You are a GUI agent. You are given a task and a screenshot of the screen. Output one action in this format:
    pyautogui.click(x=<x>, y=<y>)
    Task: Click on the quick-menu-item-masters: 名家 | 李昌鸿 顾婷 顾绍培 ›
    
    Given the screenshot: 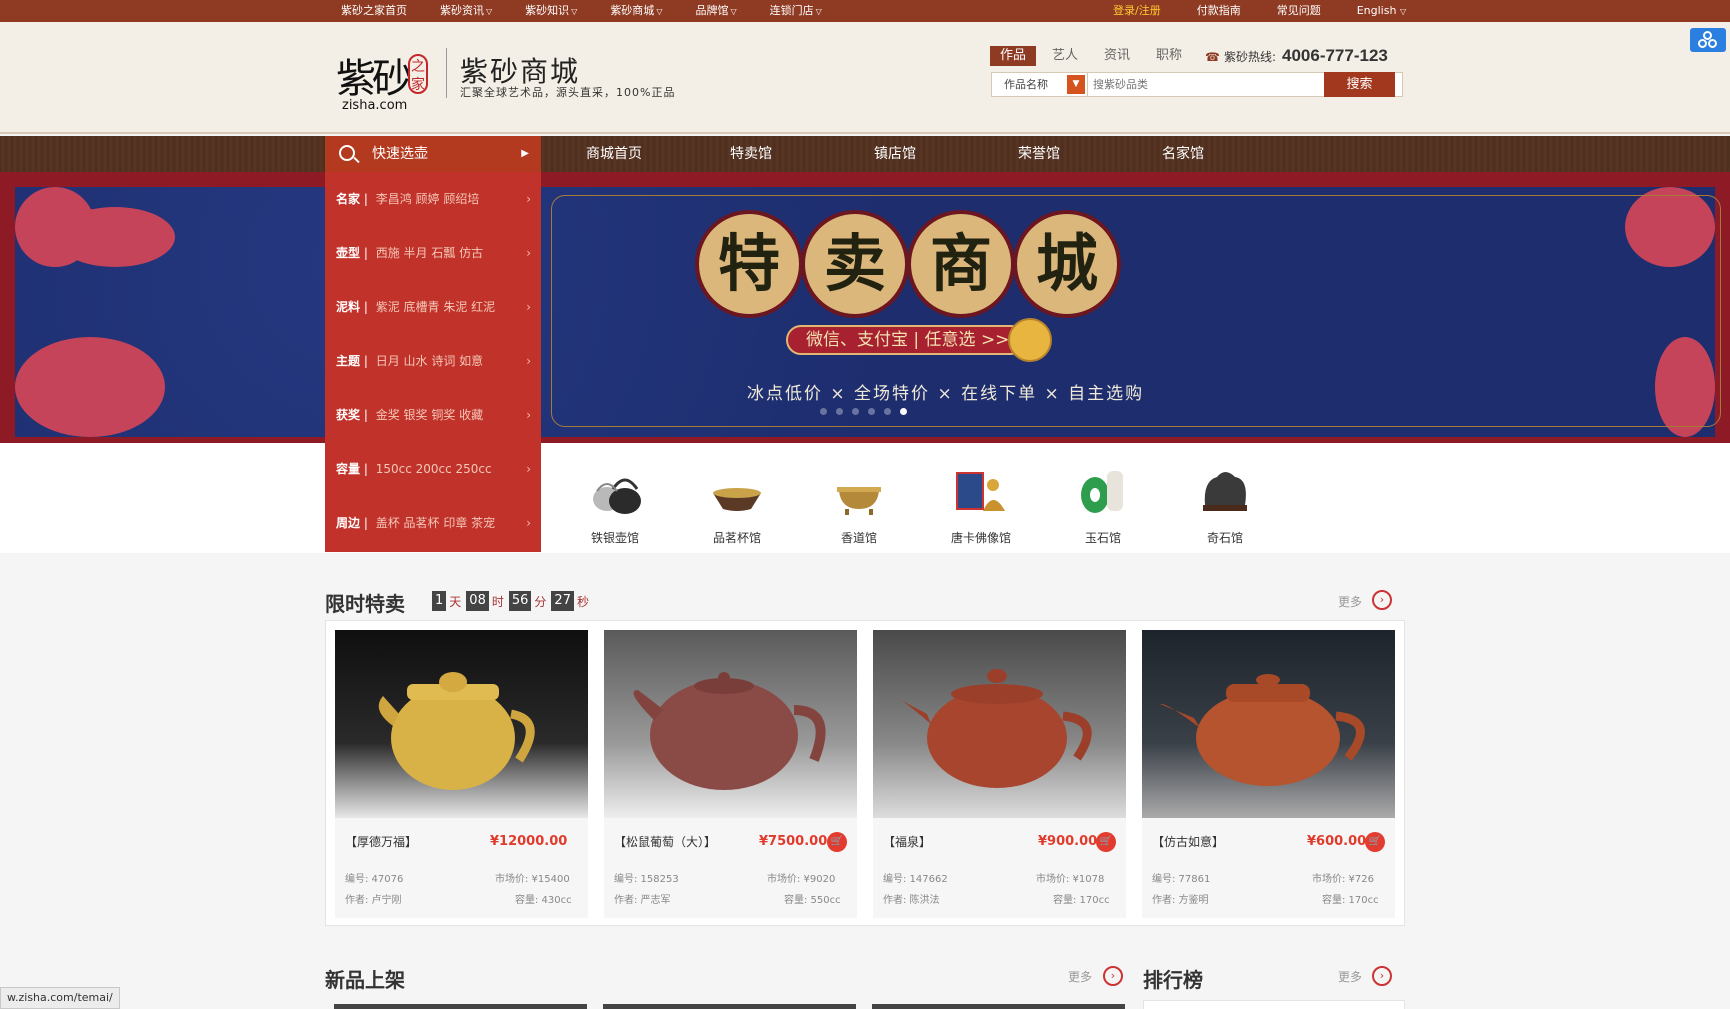 What is the action you would take?
    pyautogui.click(x=433, y=199)
    